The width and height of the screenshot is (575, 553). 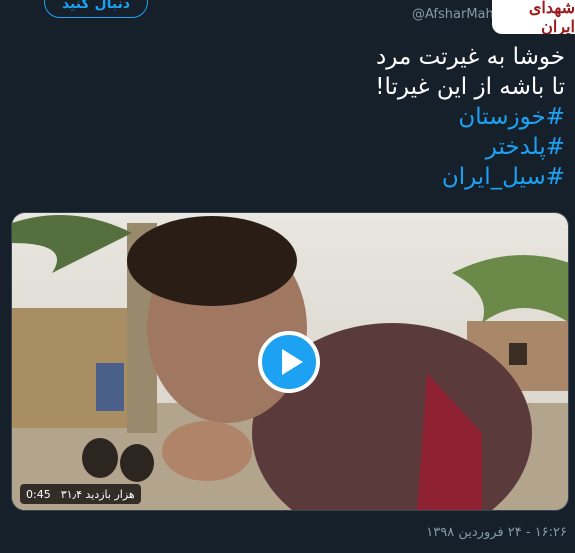 What do you see at coordinates (345, 177) in the screenshot?
I see `hashtag-link: #سیل_ایران` at bounding box center [345, 177].